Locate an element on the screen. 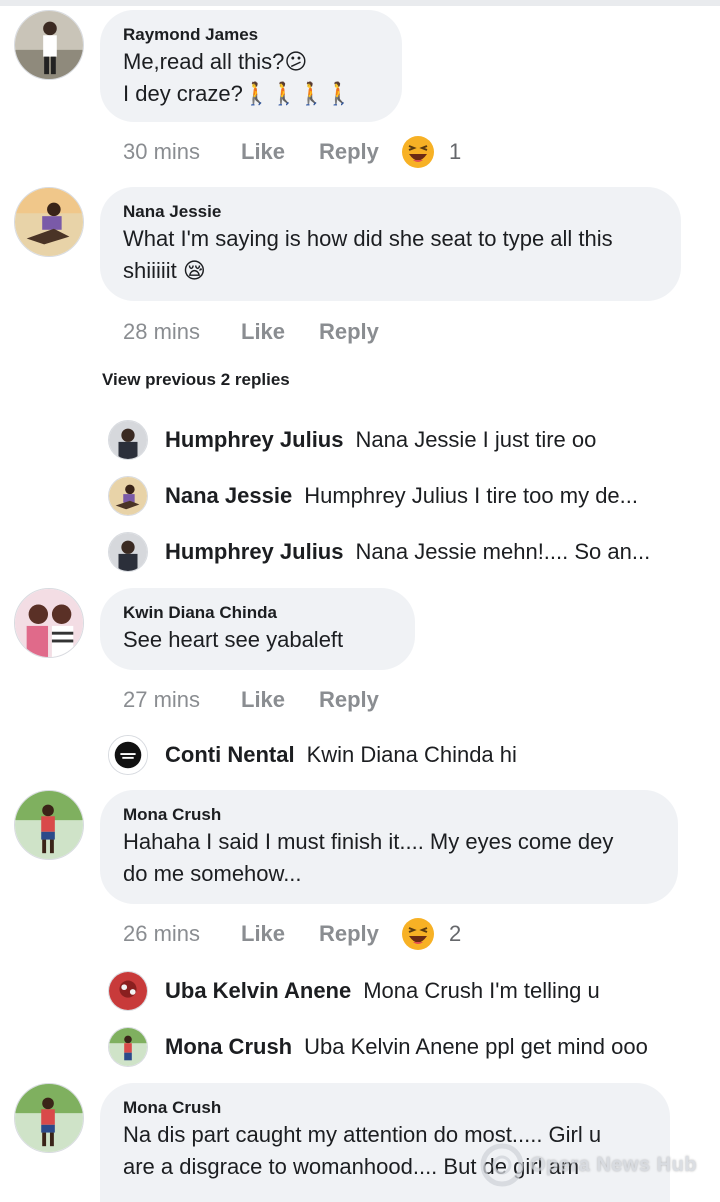  comment-time: 28 mins is located at coordinates (162, 331).